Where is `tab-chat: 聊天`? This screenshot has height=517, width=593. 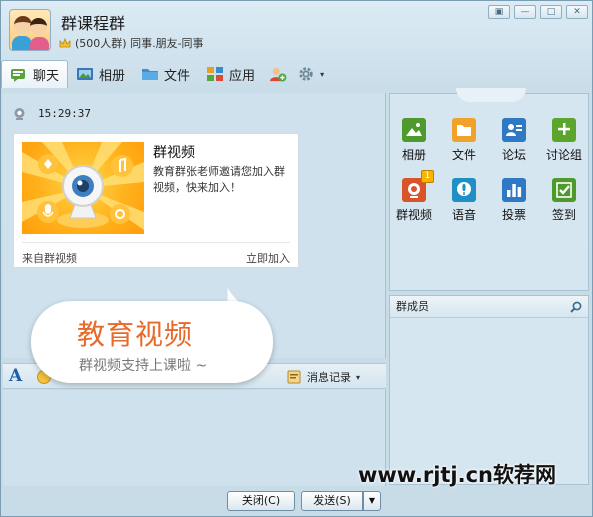 tab-chat: 聊天 is located at coordinates (35, 74).